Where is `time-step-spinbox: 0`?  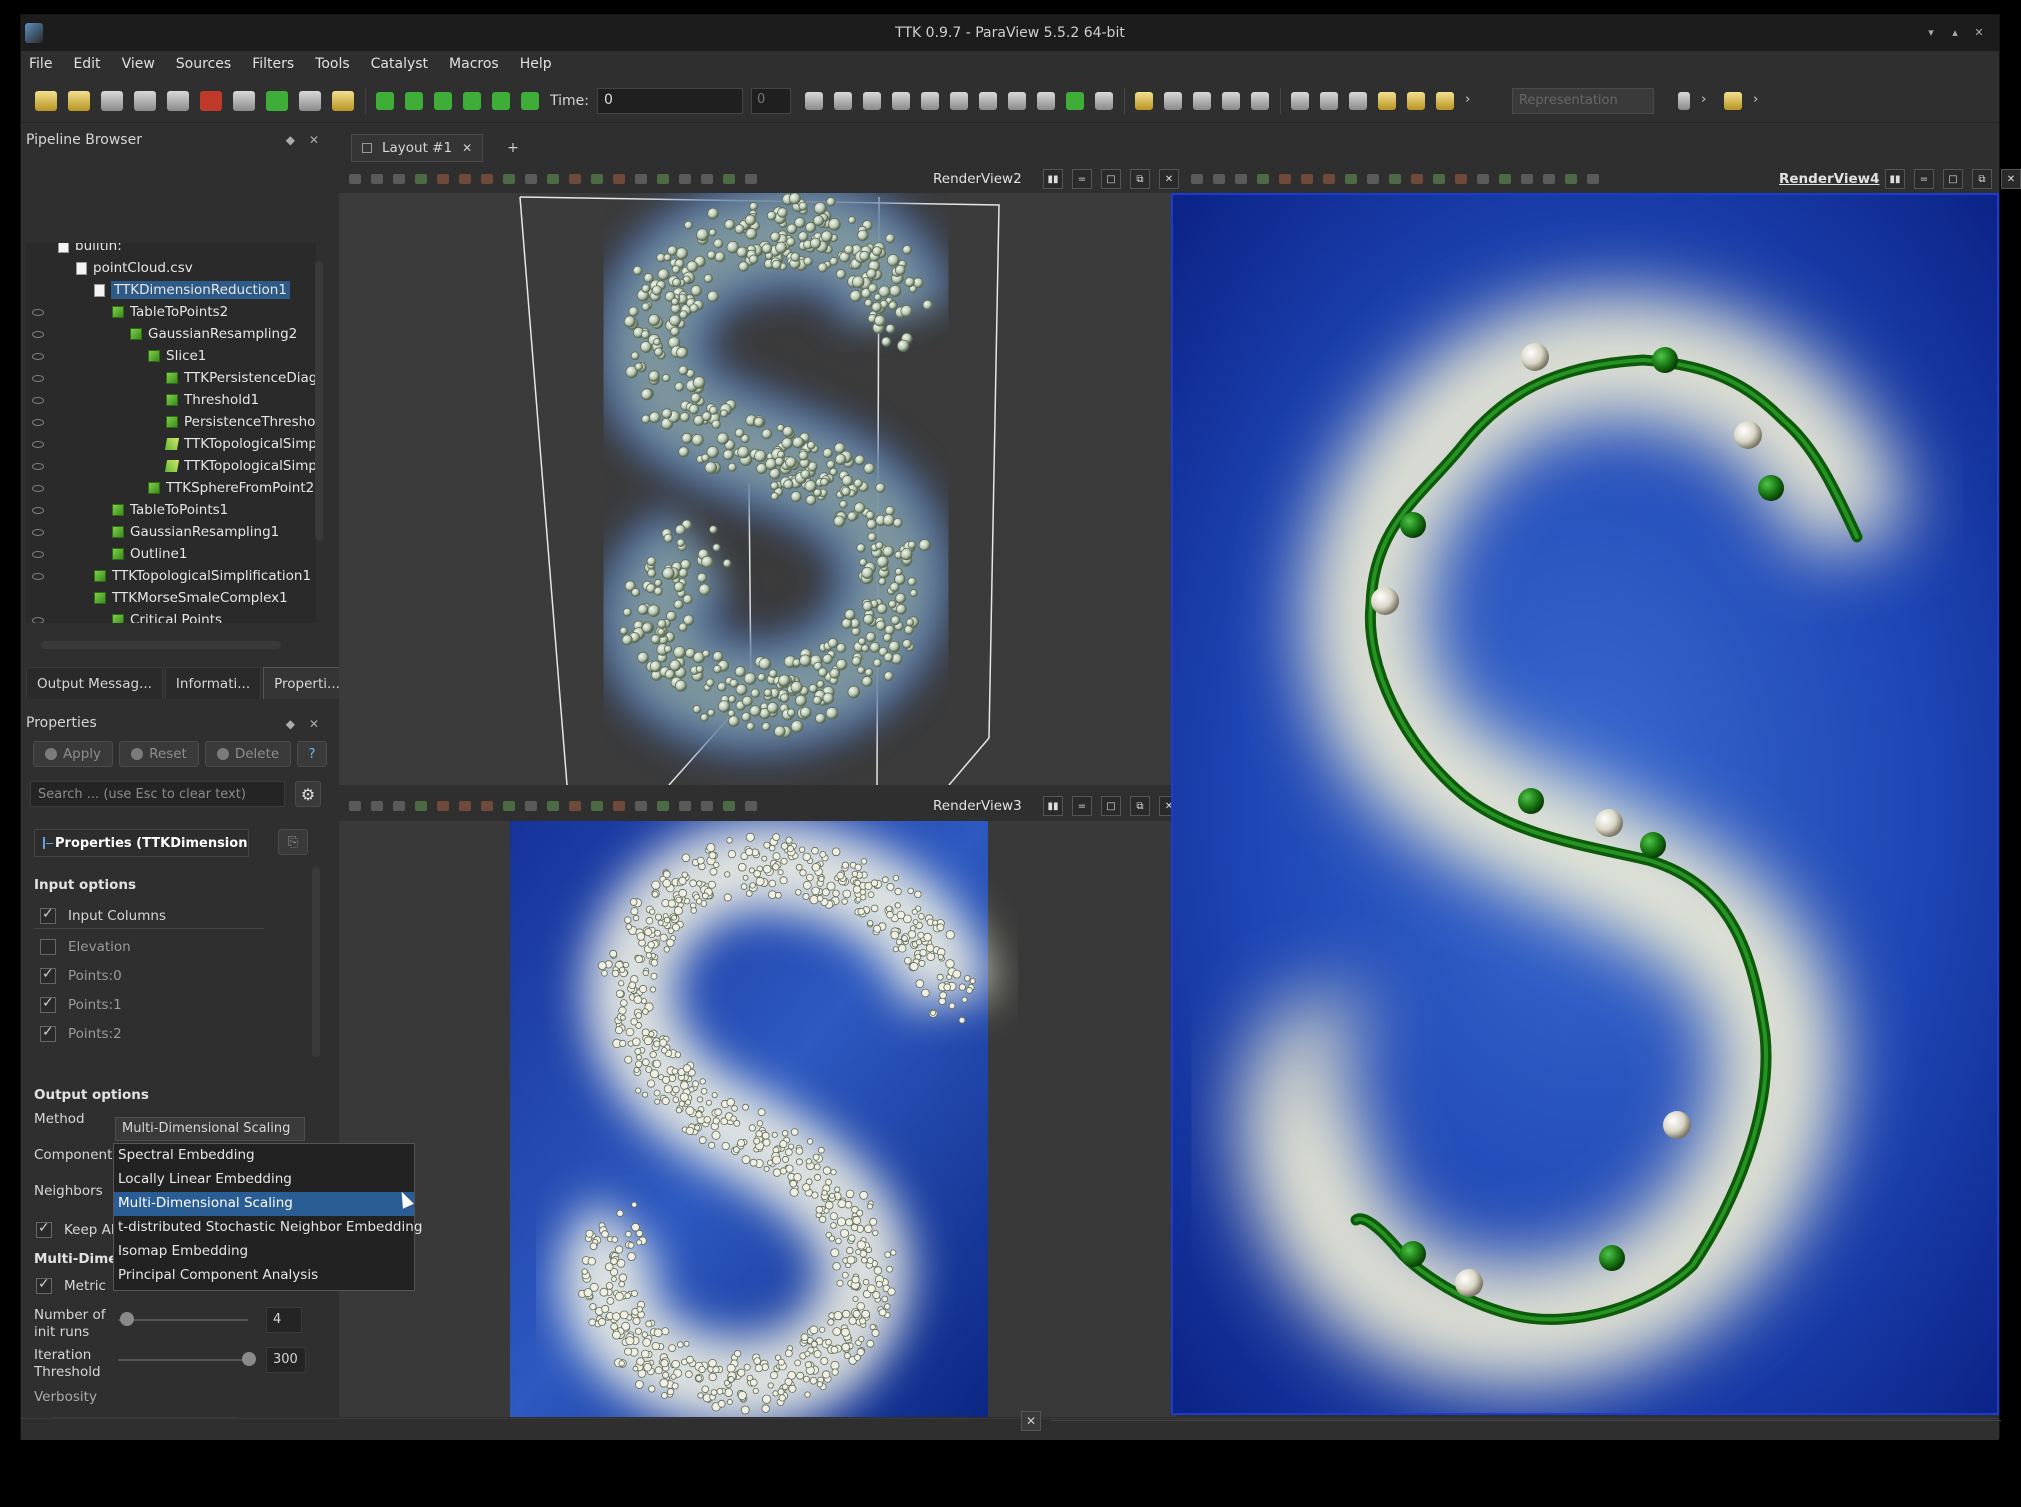 time-step-spinbox: 0 is located at coordinates (770, 100).